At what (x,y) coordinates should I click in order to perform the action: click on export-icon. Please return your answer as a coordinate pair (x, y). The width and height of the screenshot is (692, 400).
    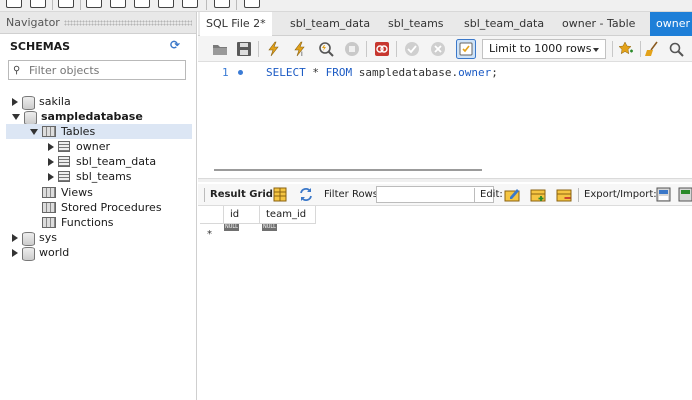
    Looking at the image, I should click on (664, 194).